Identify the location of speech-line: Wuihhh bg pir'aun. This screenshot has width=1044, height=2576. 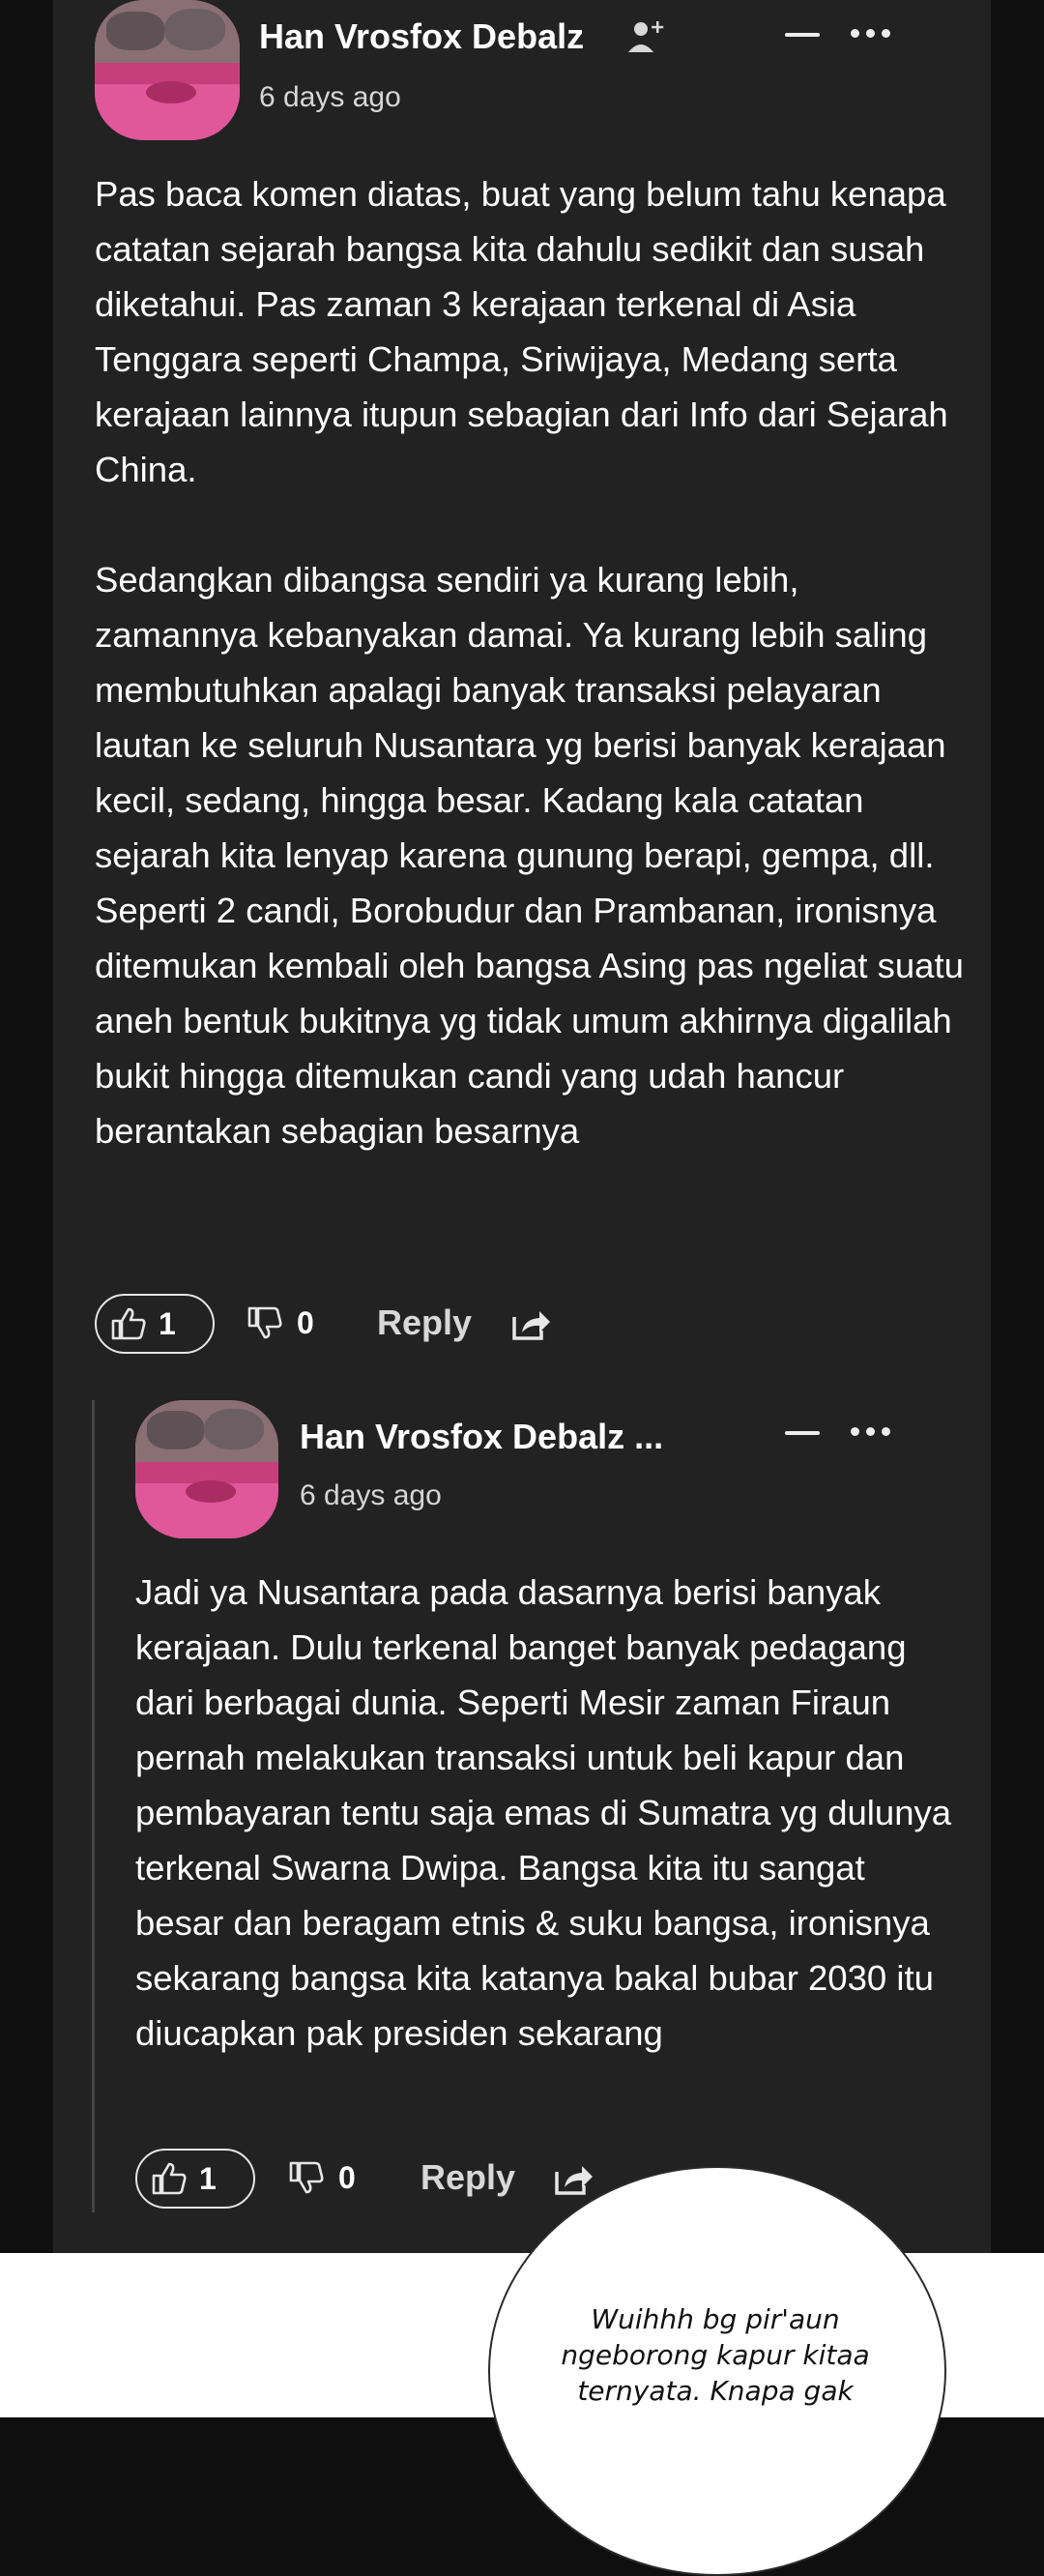
(715, 2319).